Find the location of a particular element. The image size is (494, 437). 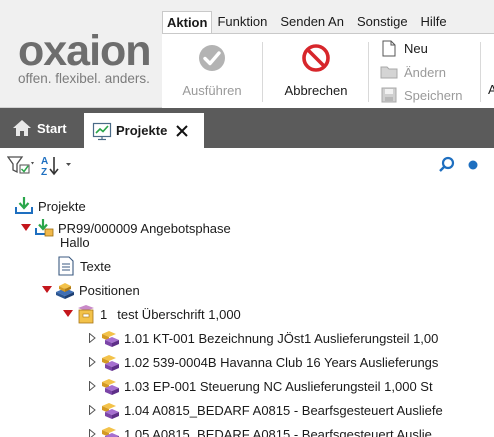

no-entry-icon is located at coordinates (316, 58).